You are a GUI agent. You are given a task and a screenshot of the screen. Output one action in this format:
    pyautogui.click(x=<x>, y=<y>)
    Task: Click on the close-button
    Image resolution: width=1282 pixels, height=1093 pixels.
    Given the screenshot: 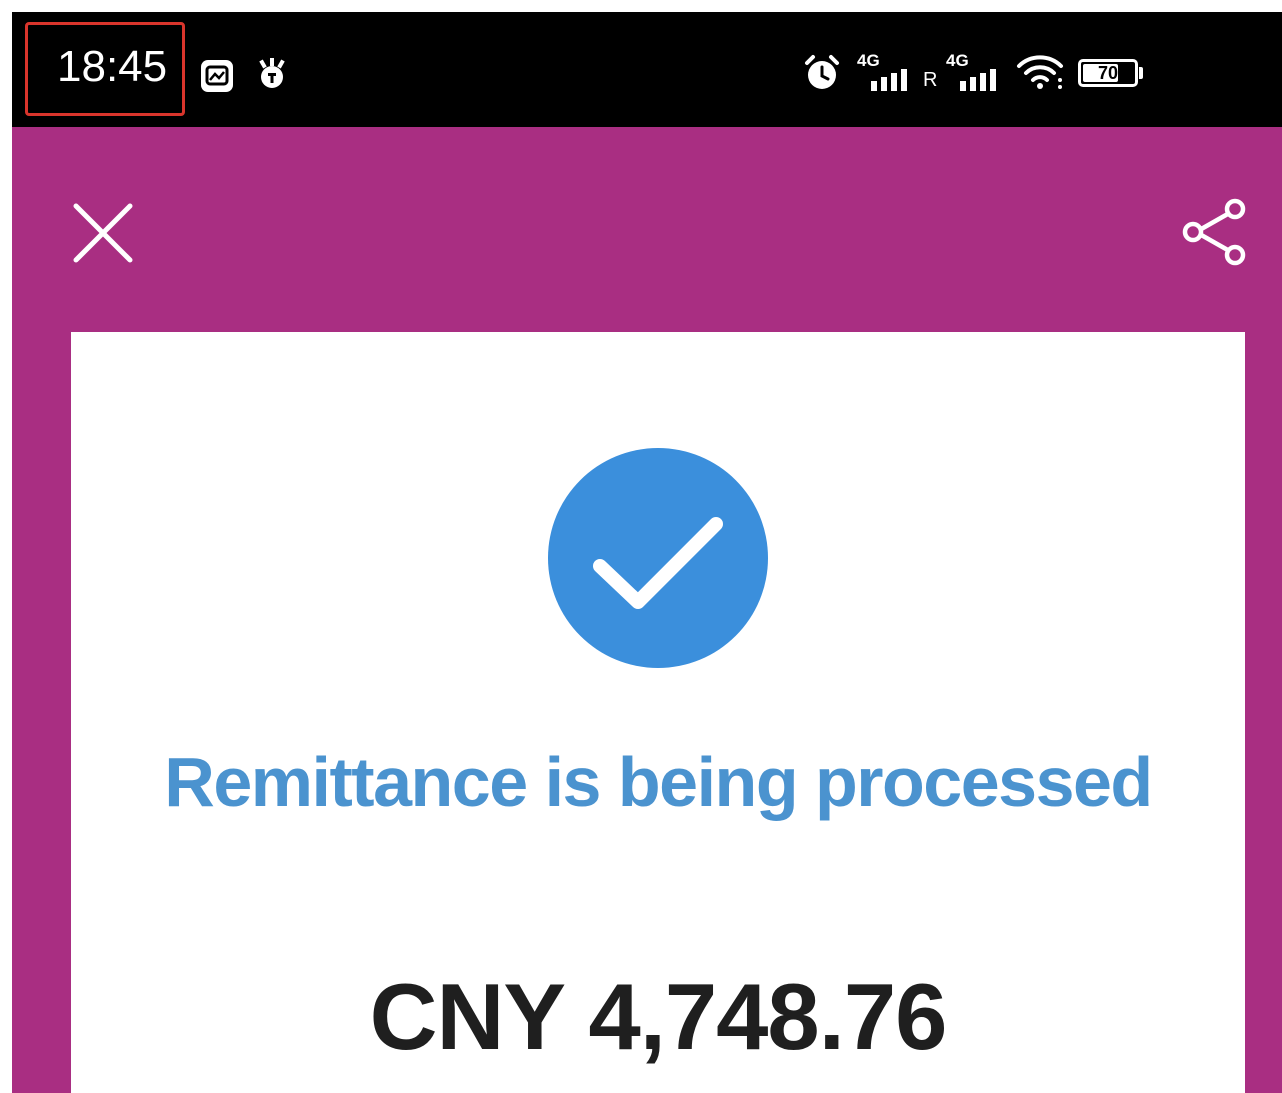 What is the action you would take?
    pyautogui.click(x=103, y=233)
    